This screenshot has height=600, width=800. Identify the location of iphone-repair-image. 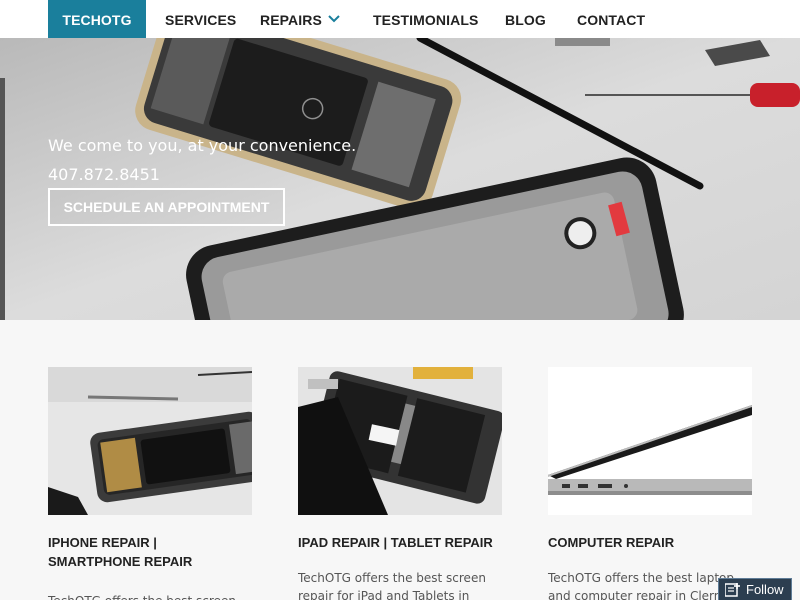
(150, 441).